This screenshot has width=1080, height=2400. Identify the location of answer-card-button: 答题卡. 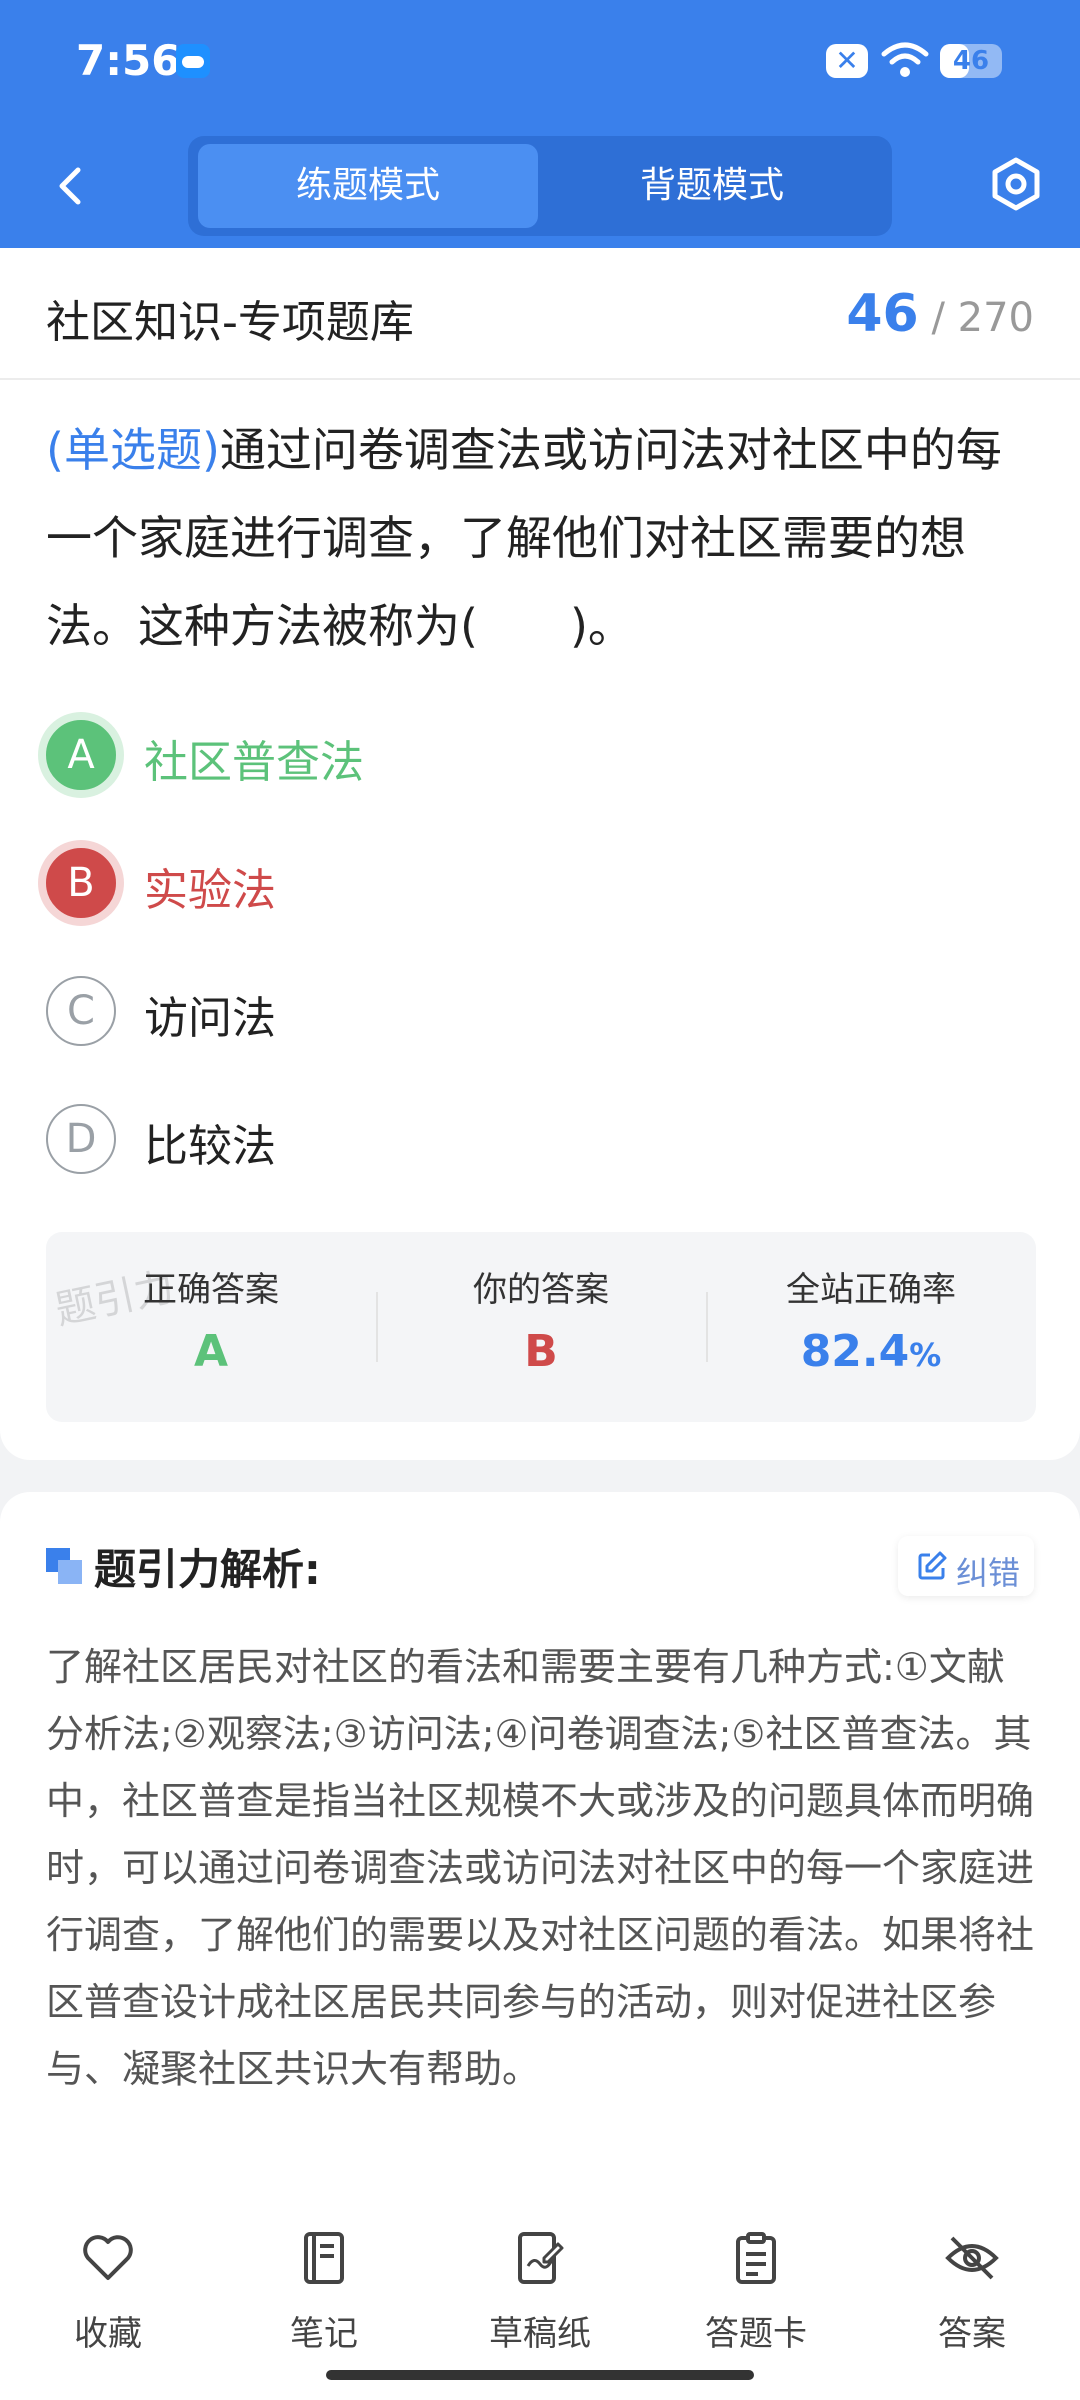
(756, 2295).